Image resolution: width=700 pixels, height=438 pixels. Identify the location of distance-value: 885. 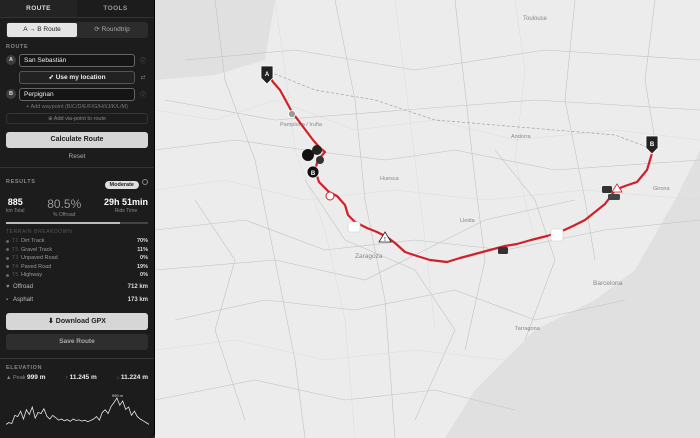
(15, 202).